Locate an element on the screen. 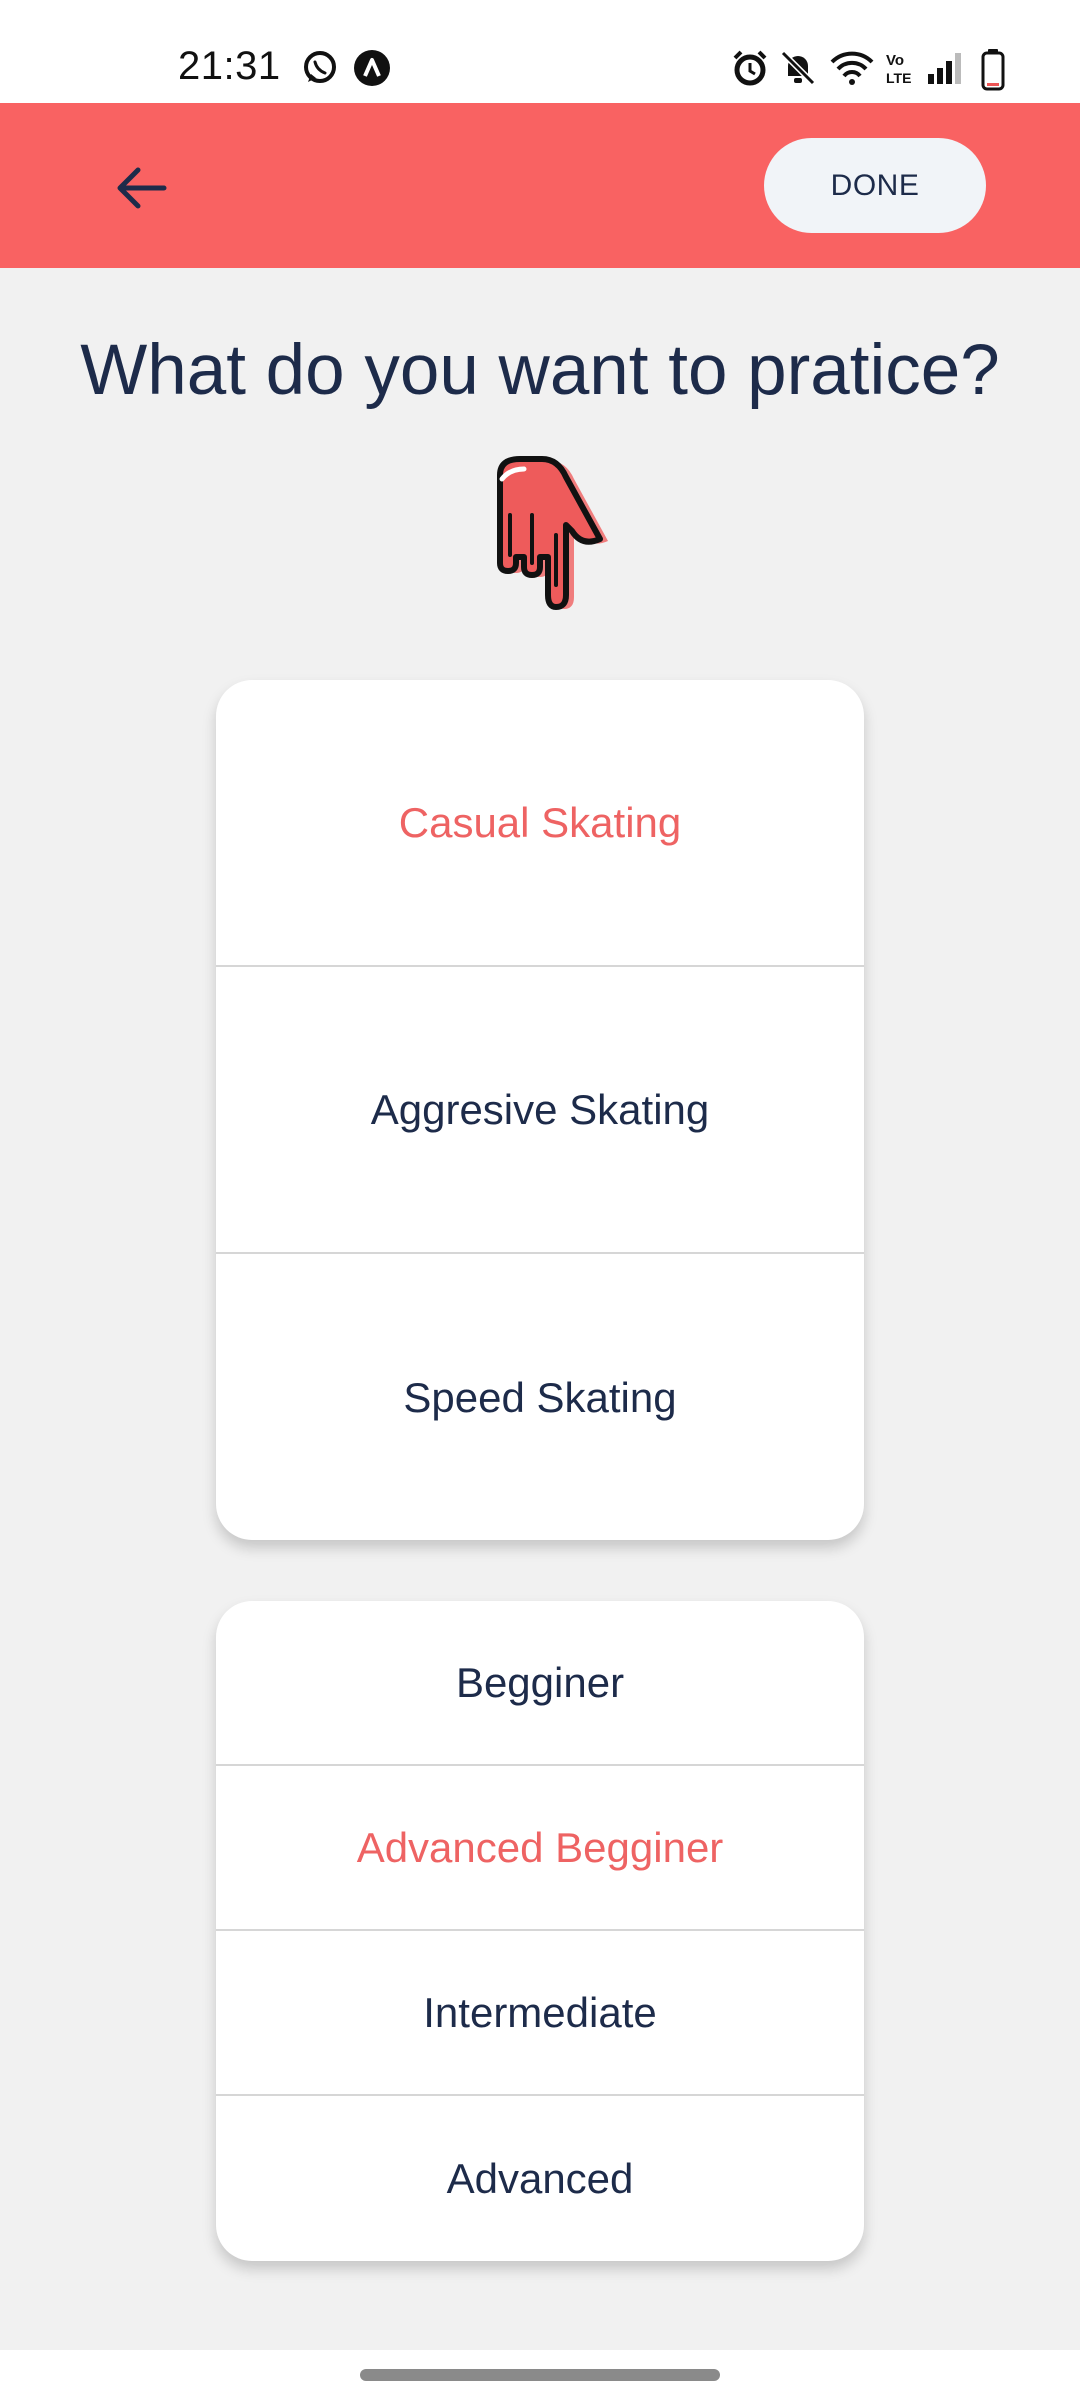 This screenshot has height=2400, width=1080. status-time: 21:31 is located at coordinates (229, 66).